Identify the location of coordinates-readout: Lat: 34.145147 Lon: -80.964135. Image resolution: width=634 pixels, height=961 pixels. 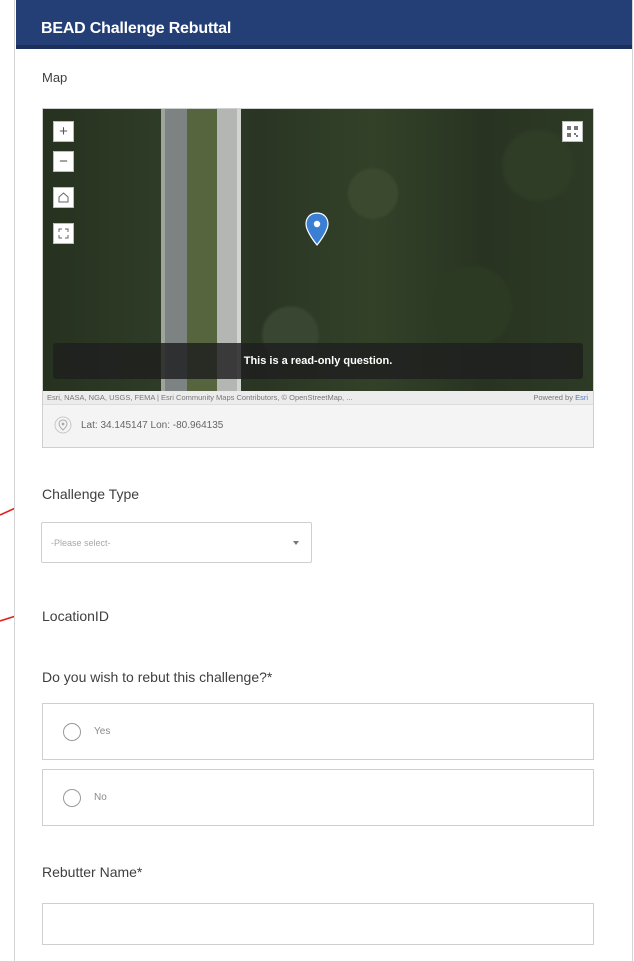
(152, 425).